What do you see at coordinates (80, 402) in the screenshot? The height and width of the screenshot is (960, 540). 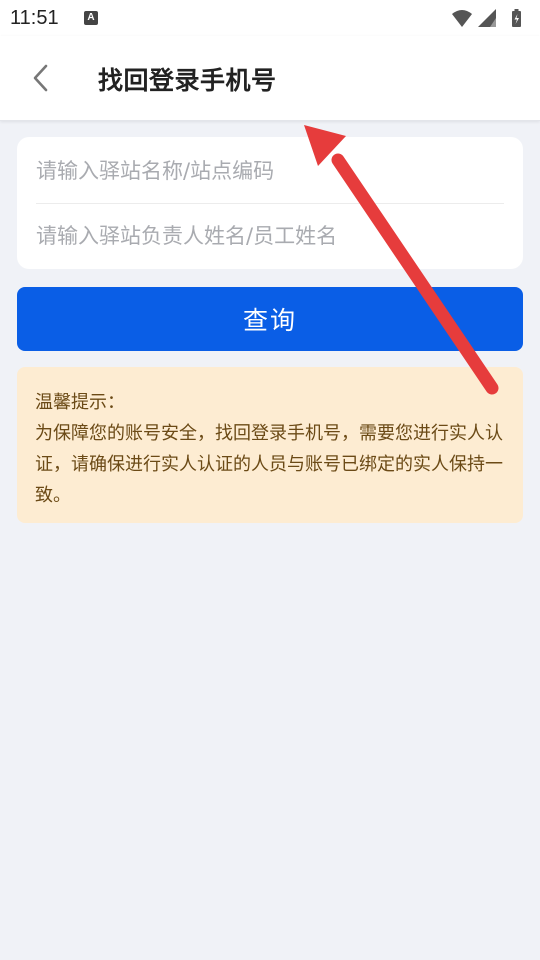 I see `tips-title: 温馨提示：` at bounding box center [80, 402].